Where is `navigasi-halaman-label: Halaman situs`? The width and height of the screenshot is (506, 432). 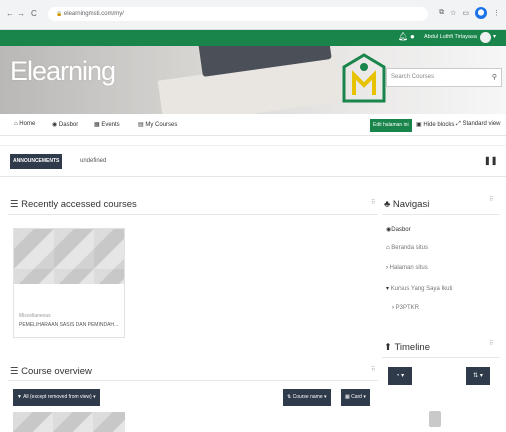 navigasi-halaman-label: Halaman situs is located at coordinates (408, 268).